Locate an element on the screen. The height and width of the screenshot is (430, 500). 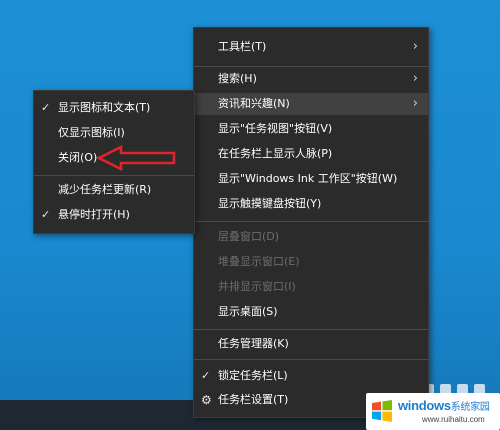
menu-item-label: 任务管理器(K) is located at coordinates (253, 343).